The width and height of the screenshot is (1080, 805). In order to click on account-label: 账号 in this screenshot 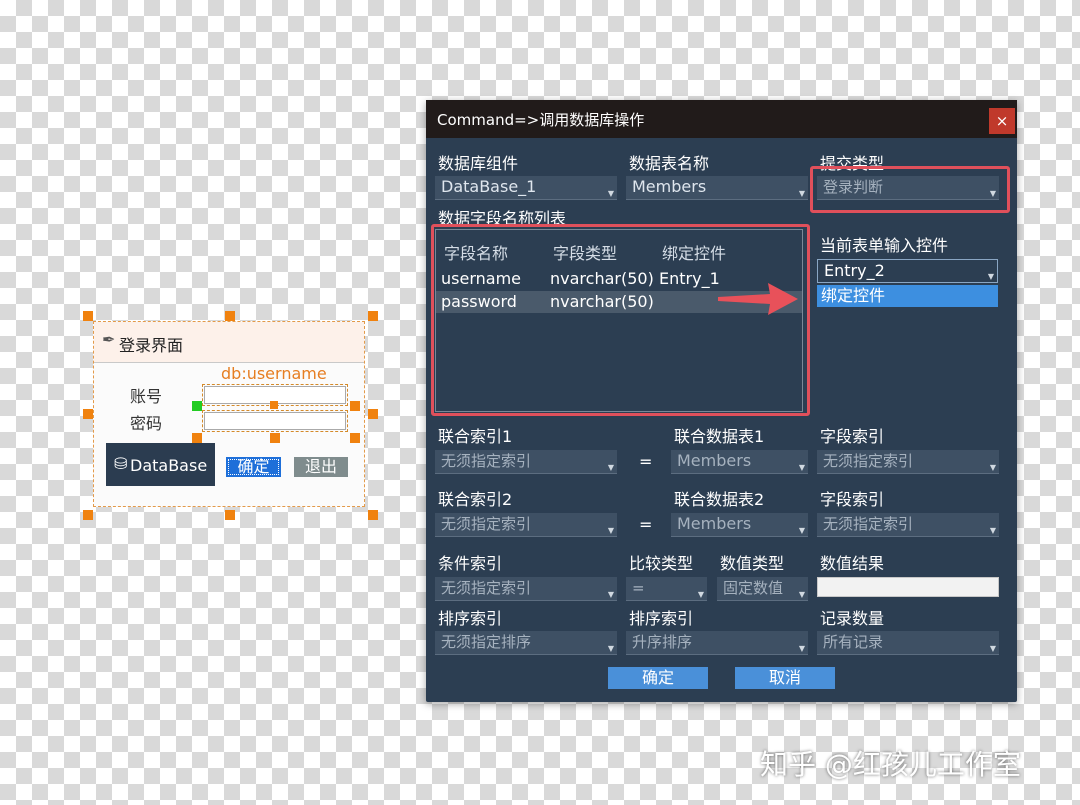, I will do `click(146, 396)`.